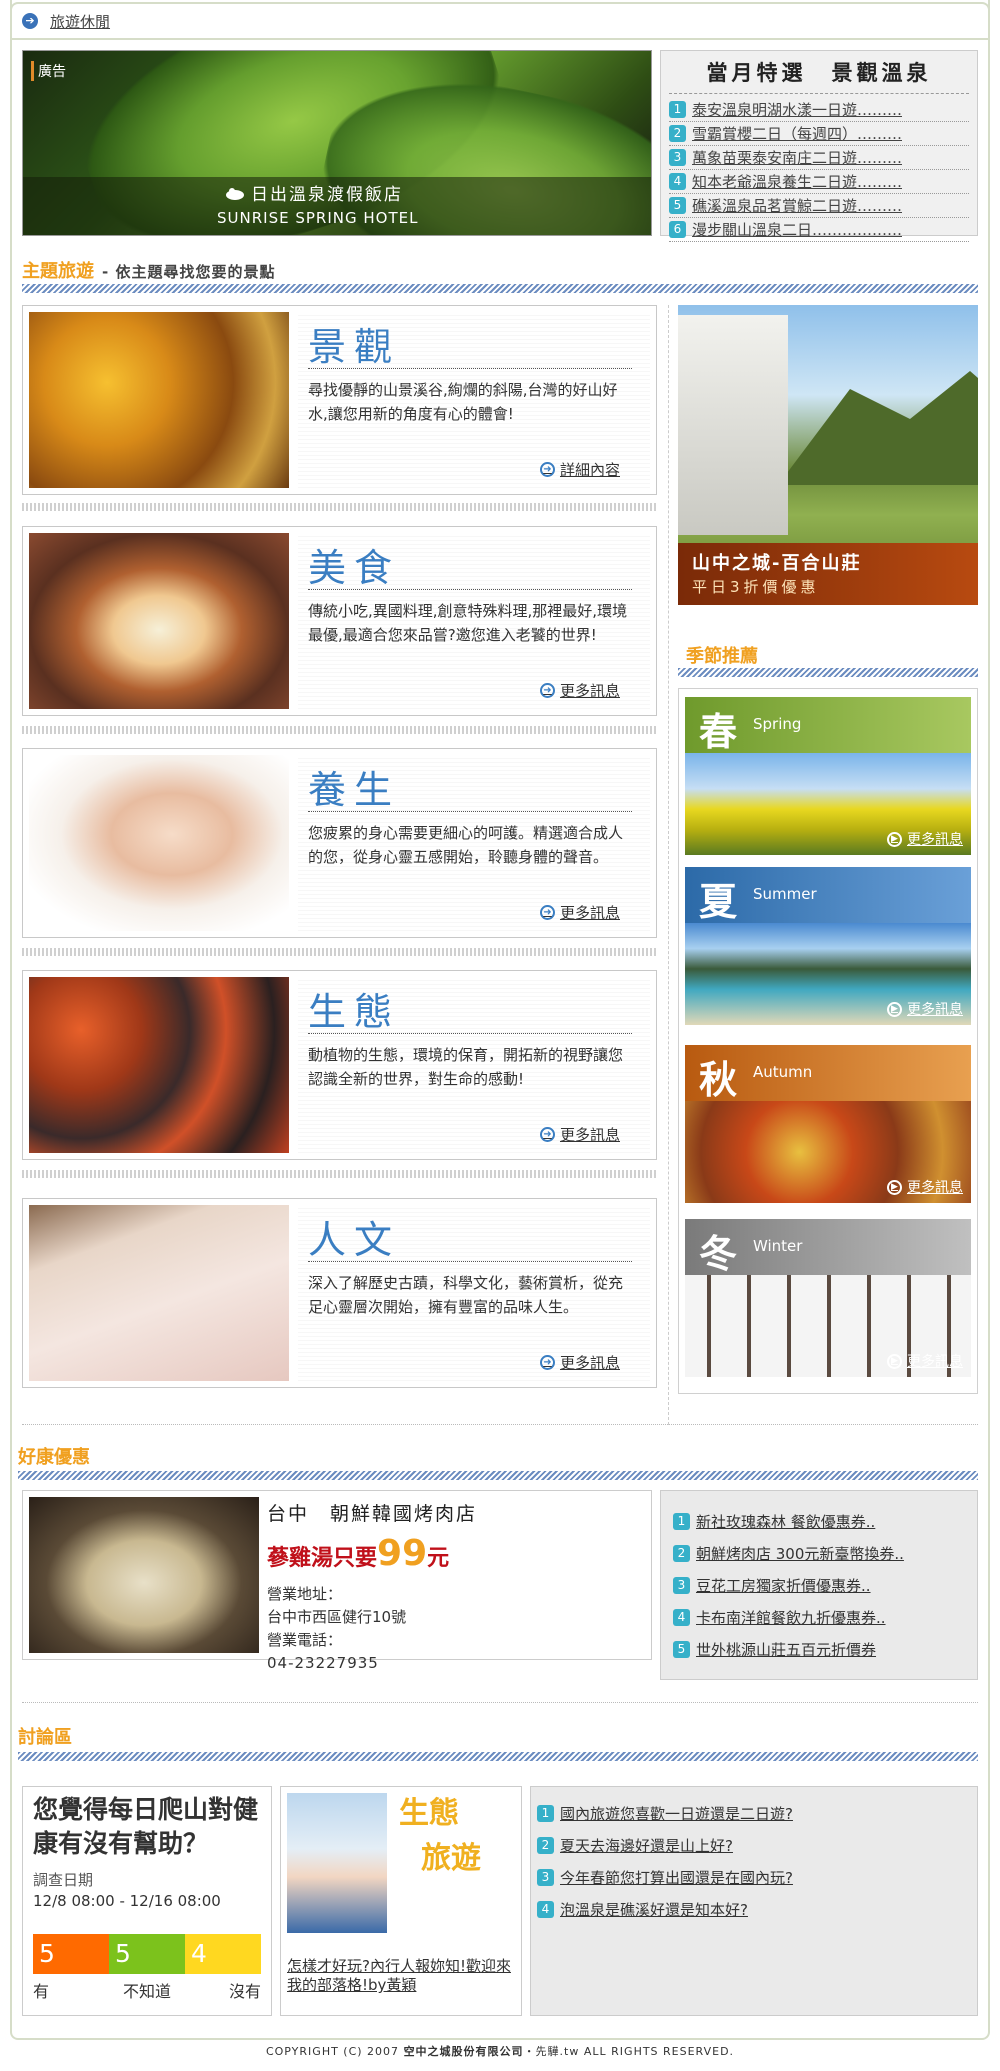  I want to click on list-item: 2 夏天去海邊好還是山上好?, so click(754, 1845).